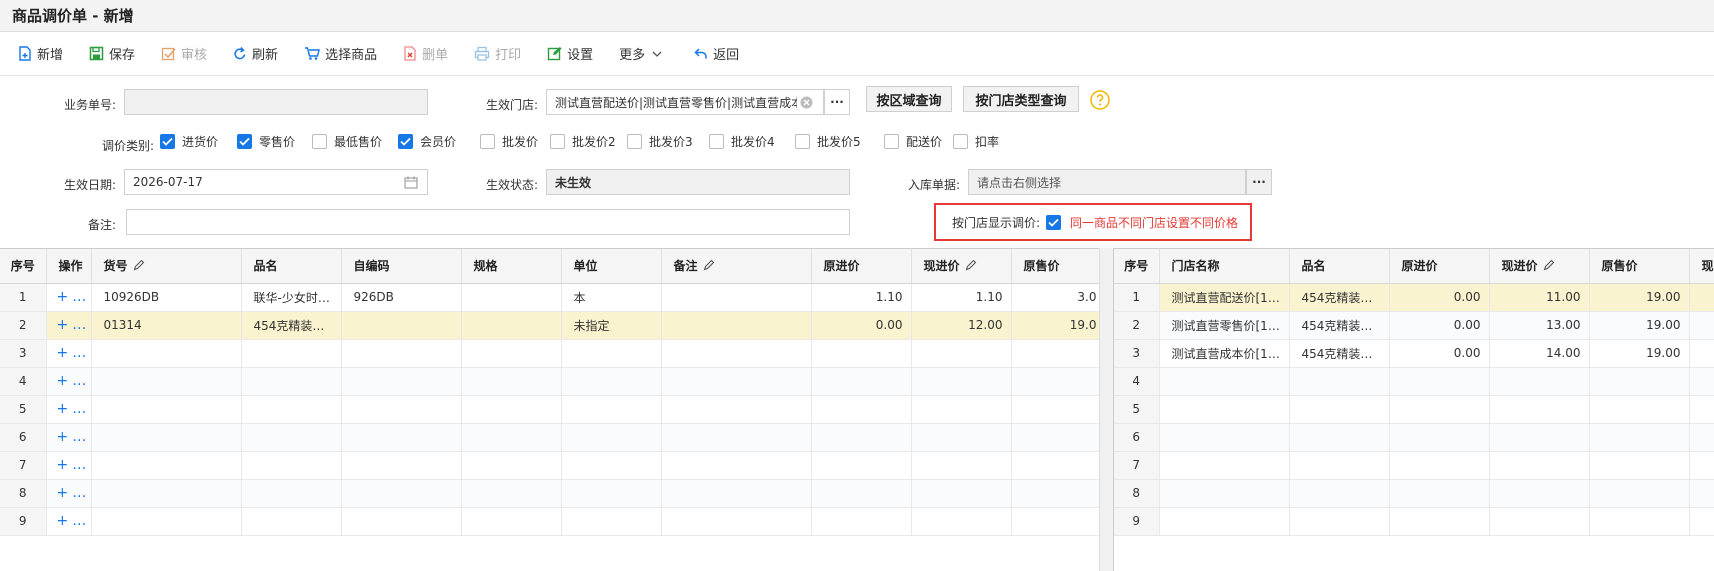 This screenshot has height=571, width=1714. Describe the element at coordinates (611, 325) in the screenshot. I see `table-cell: 未指定` at that location.